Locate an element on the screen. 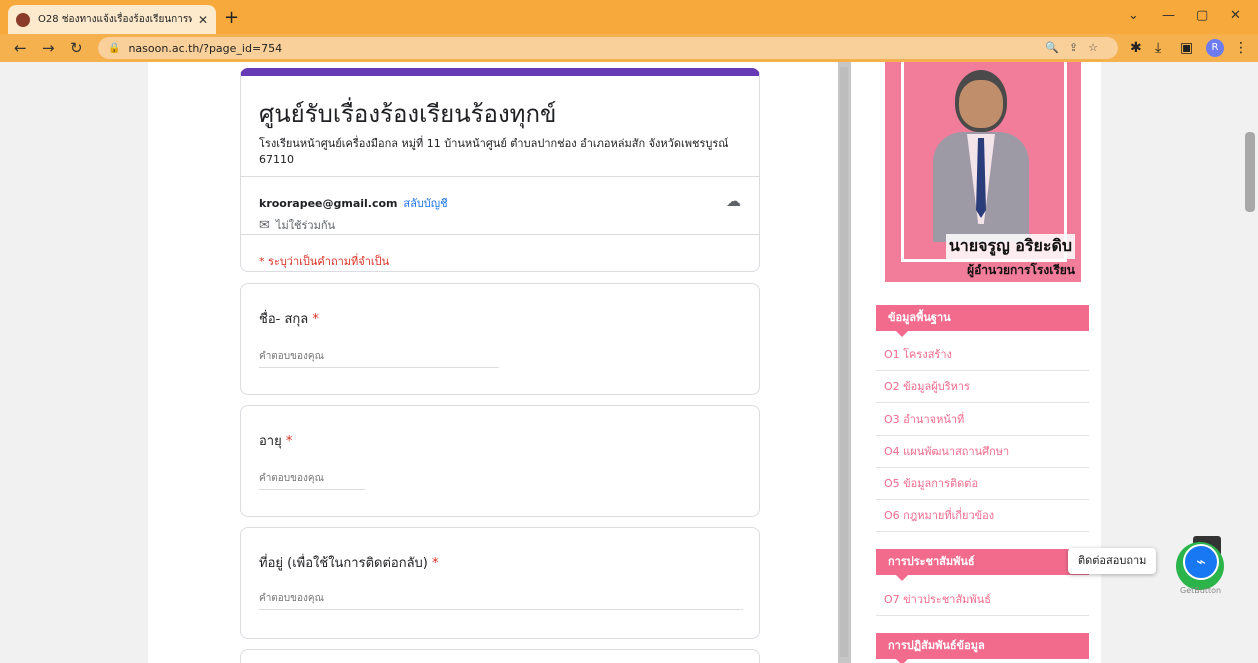 The width and height of the screenshot is (1258, 663). embed-scrollbar is located at coordinates (844, 362).